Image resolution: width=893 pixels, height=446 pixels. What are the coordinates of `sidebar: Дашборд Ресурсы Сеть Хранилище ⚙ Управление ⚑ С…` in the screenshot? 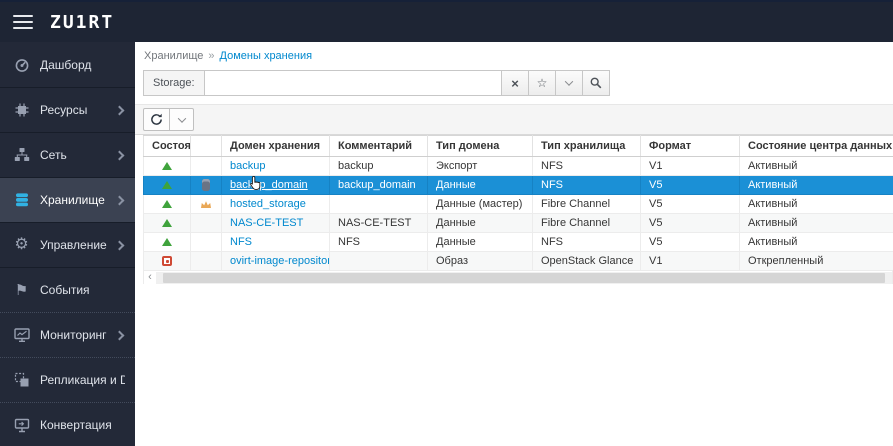 It's located at (67, 244).